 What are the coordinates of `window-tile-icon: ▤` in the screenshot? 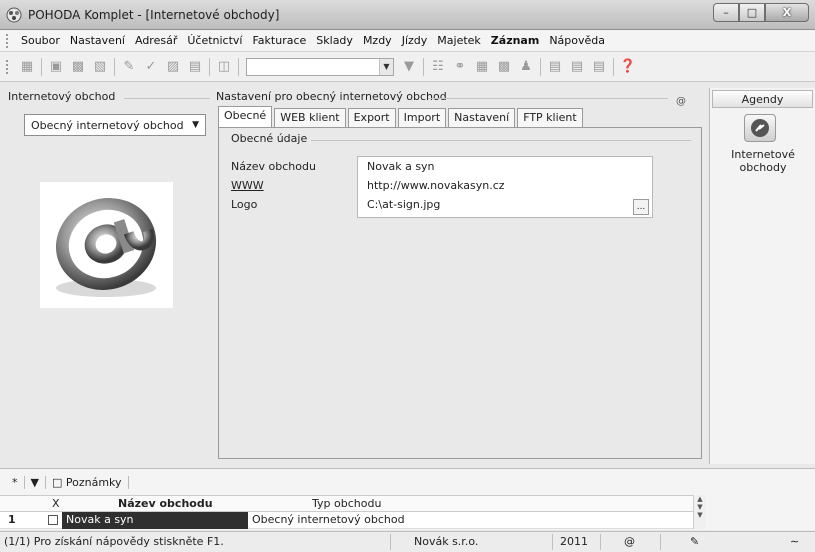 It's located at (599, 67).